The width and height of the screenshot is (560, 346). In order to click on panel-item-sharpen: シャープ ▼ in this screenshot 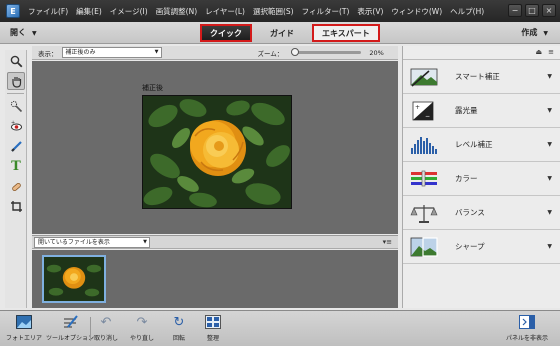, I will do `click(481, 247)`.